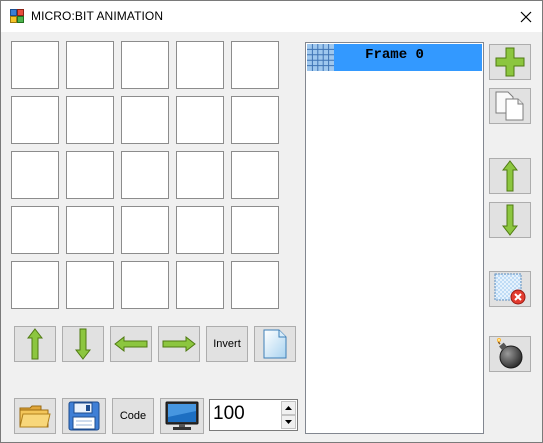 The width and height of the screenshot is (543, 443). I want to click on clear-frame-button, so click(275, 344).